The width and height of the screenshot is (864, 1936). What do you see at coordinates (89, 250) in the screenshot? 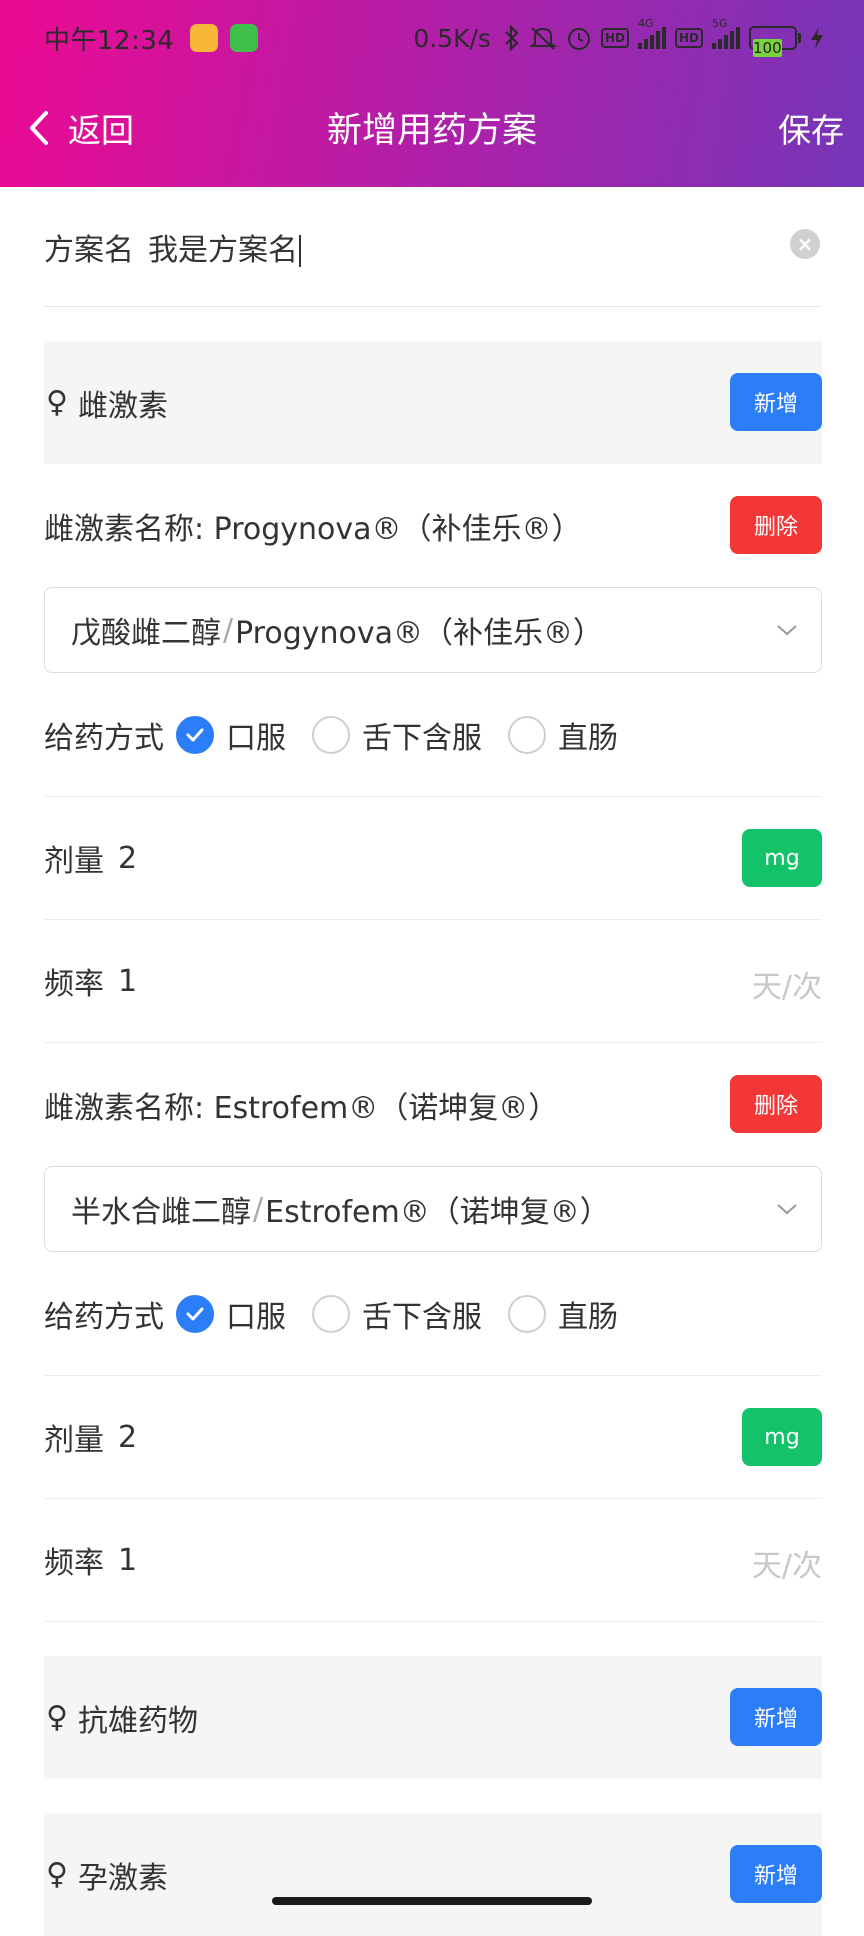
I see `plan-name-label: 方案名` at bounding box center [89, 250].